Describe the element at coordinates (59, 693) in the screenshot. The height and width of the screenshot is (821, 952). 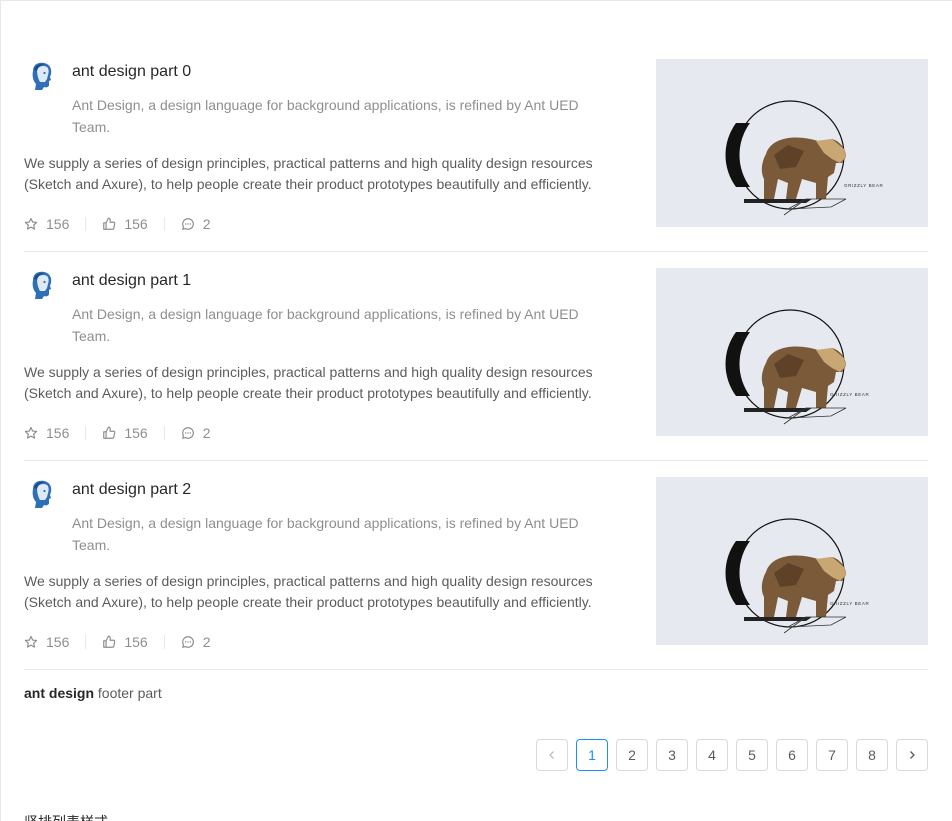
I see `footer-bold-text: ant design` at that location.